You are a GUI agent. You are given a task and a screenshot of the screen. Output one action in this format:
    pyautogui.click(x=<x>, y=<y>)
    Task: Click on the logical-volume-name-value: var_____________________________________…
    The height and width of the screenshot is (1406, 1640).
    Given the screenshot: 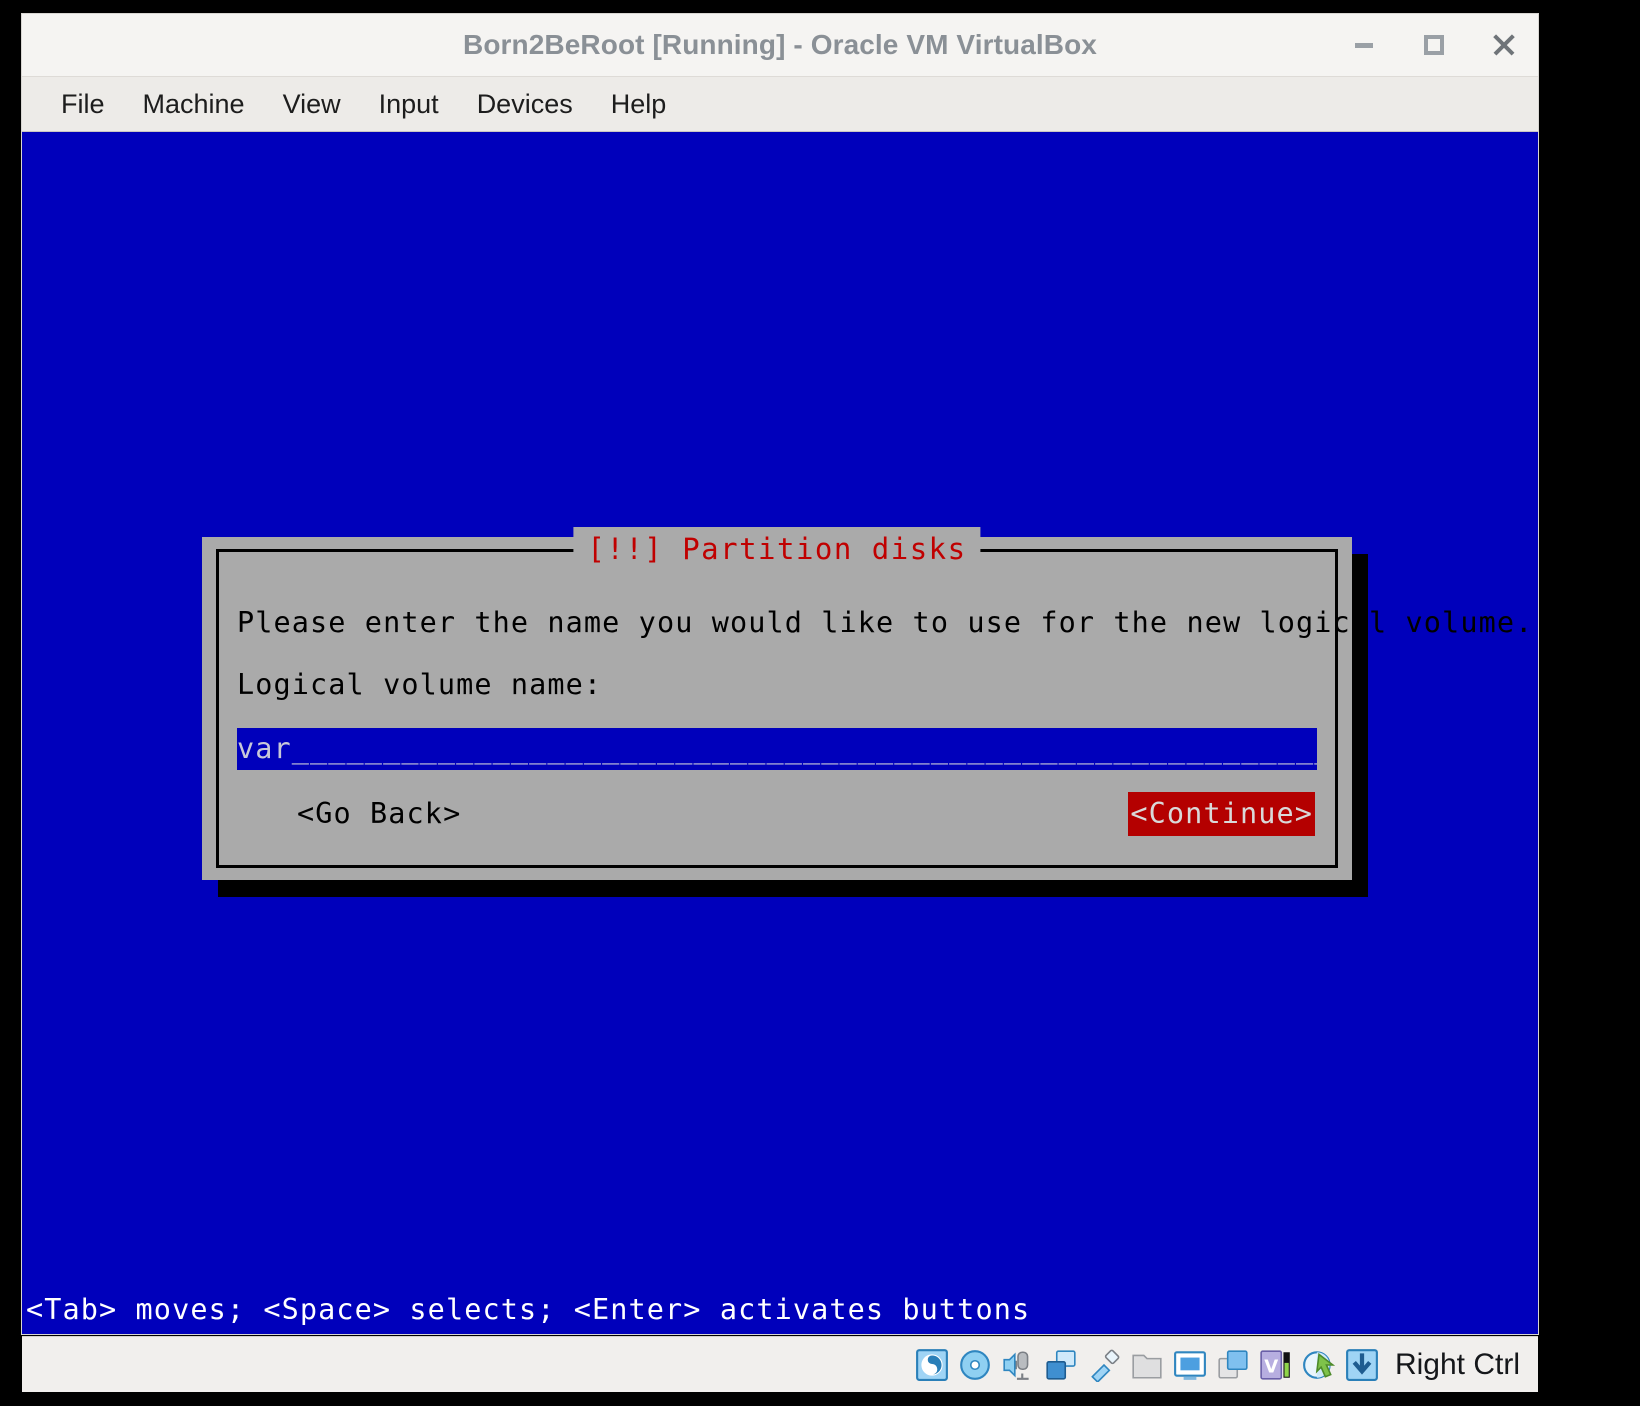 What is the action you would take?
    pyautogui.click(x=777, y=748)
    